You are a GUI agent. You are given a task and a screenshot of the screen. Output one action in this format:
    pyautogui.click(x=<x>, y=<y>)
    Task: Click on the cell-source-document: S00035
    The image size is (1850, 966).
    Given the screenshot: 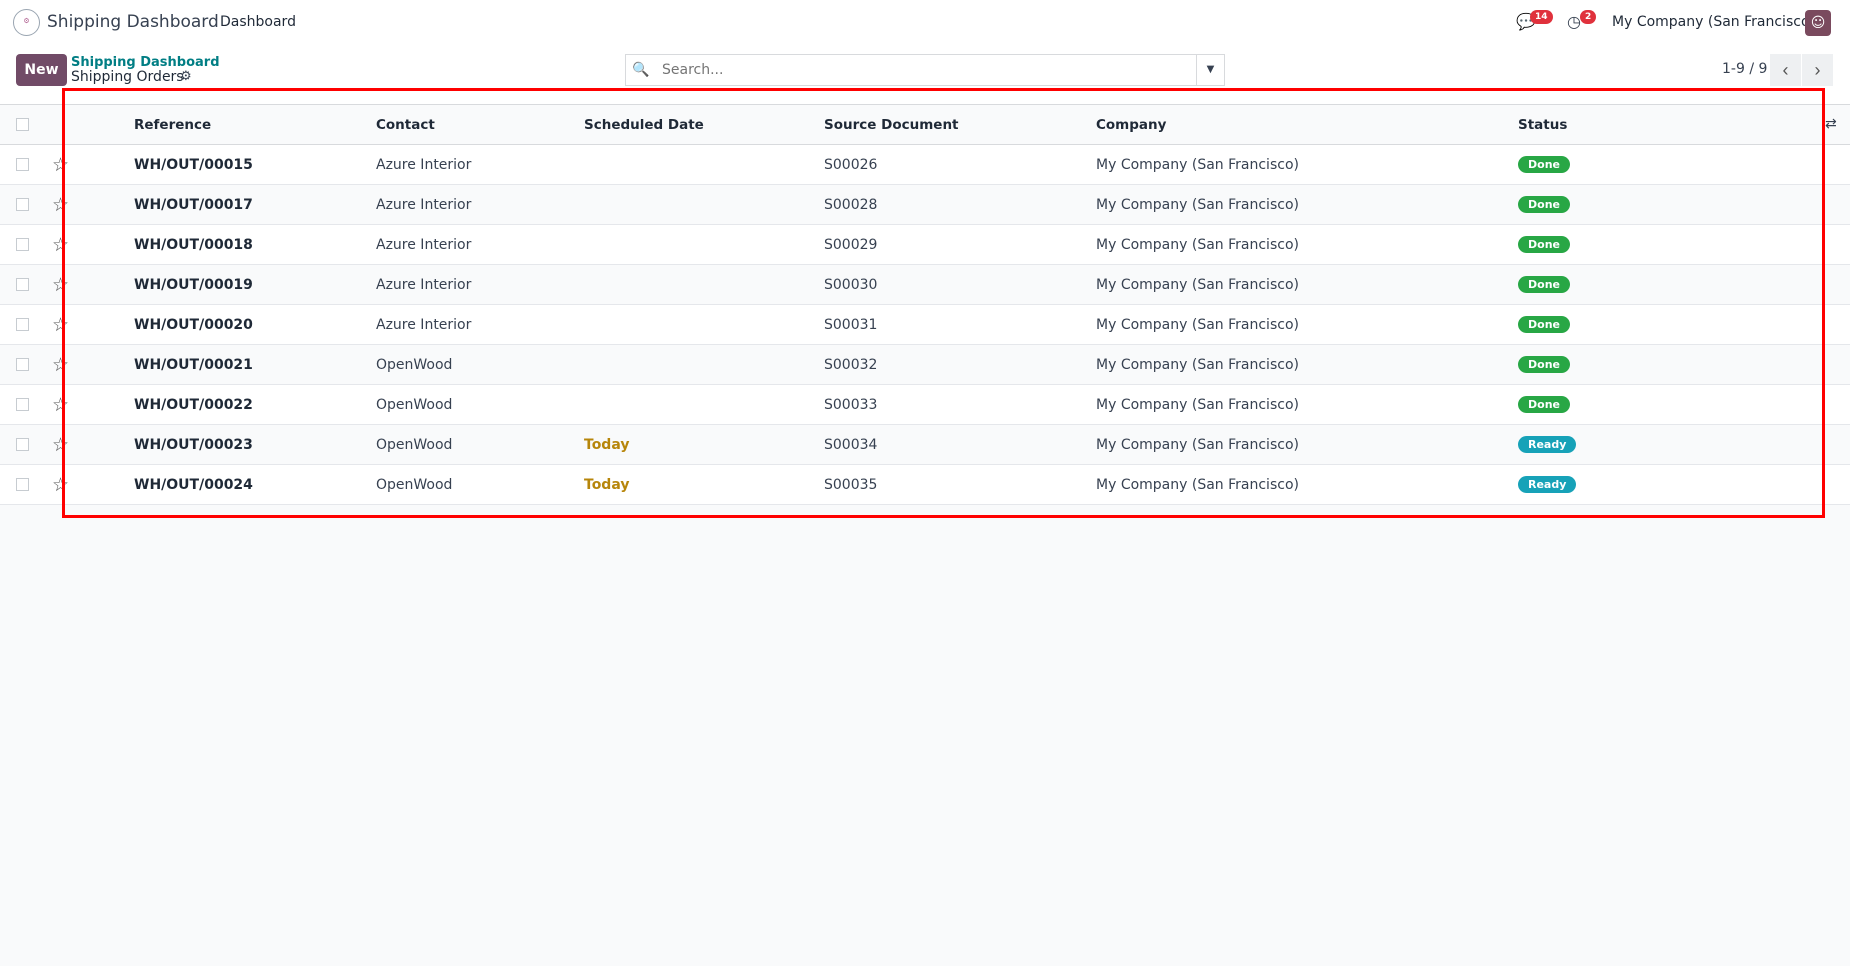 What is the action you would take?
    pyautogui.click(x=960, y=484)
    